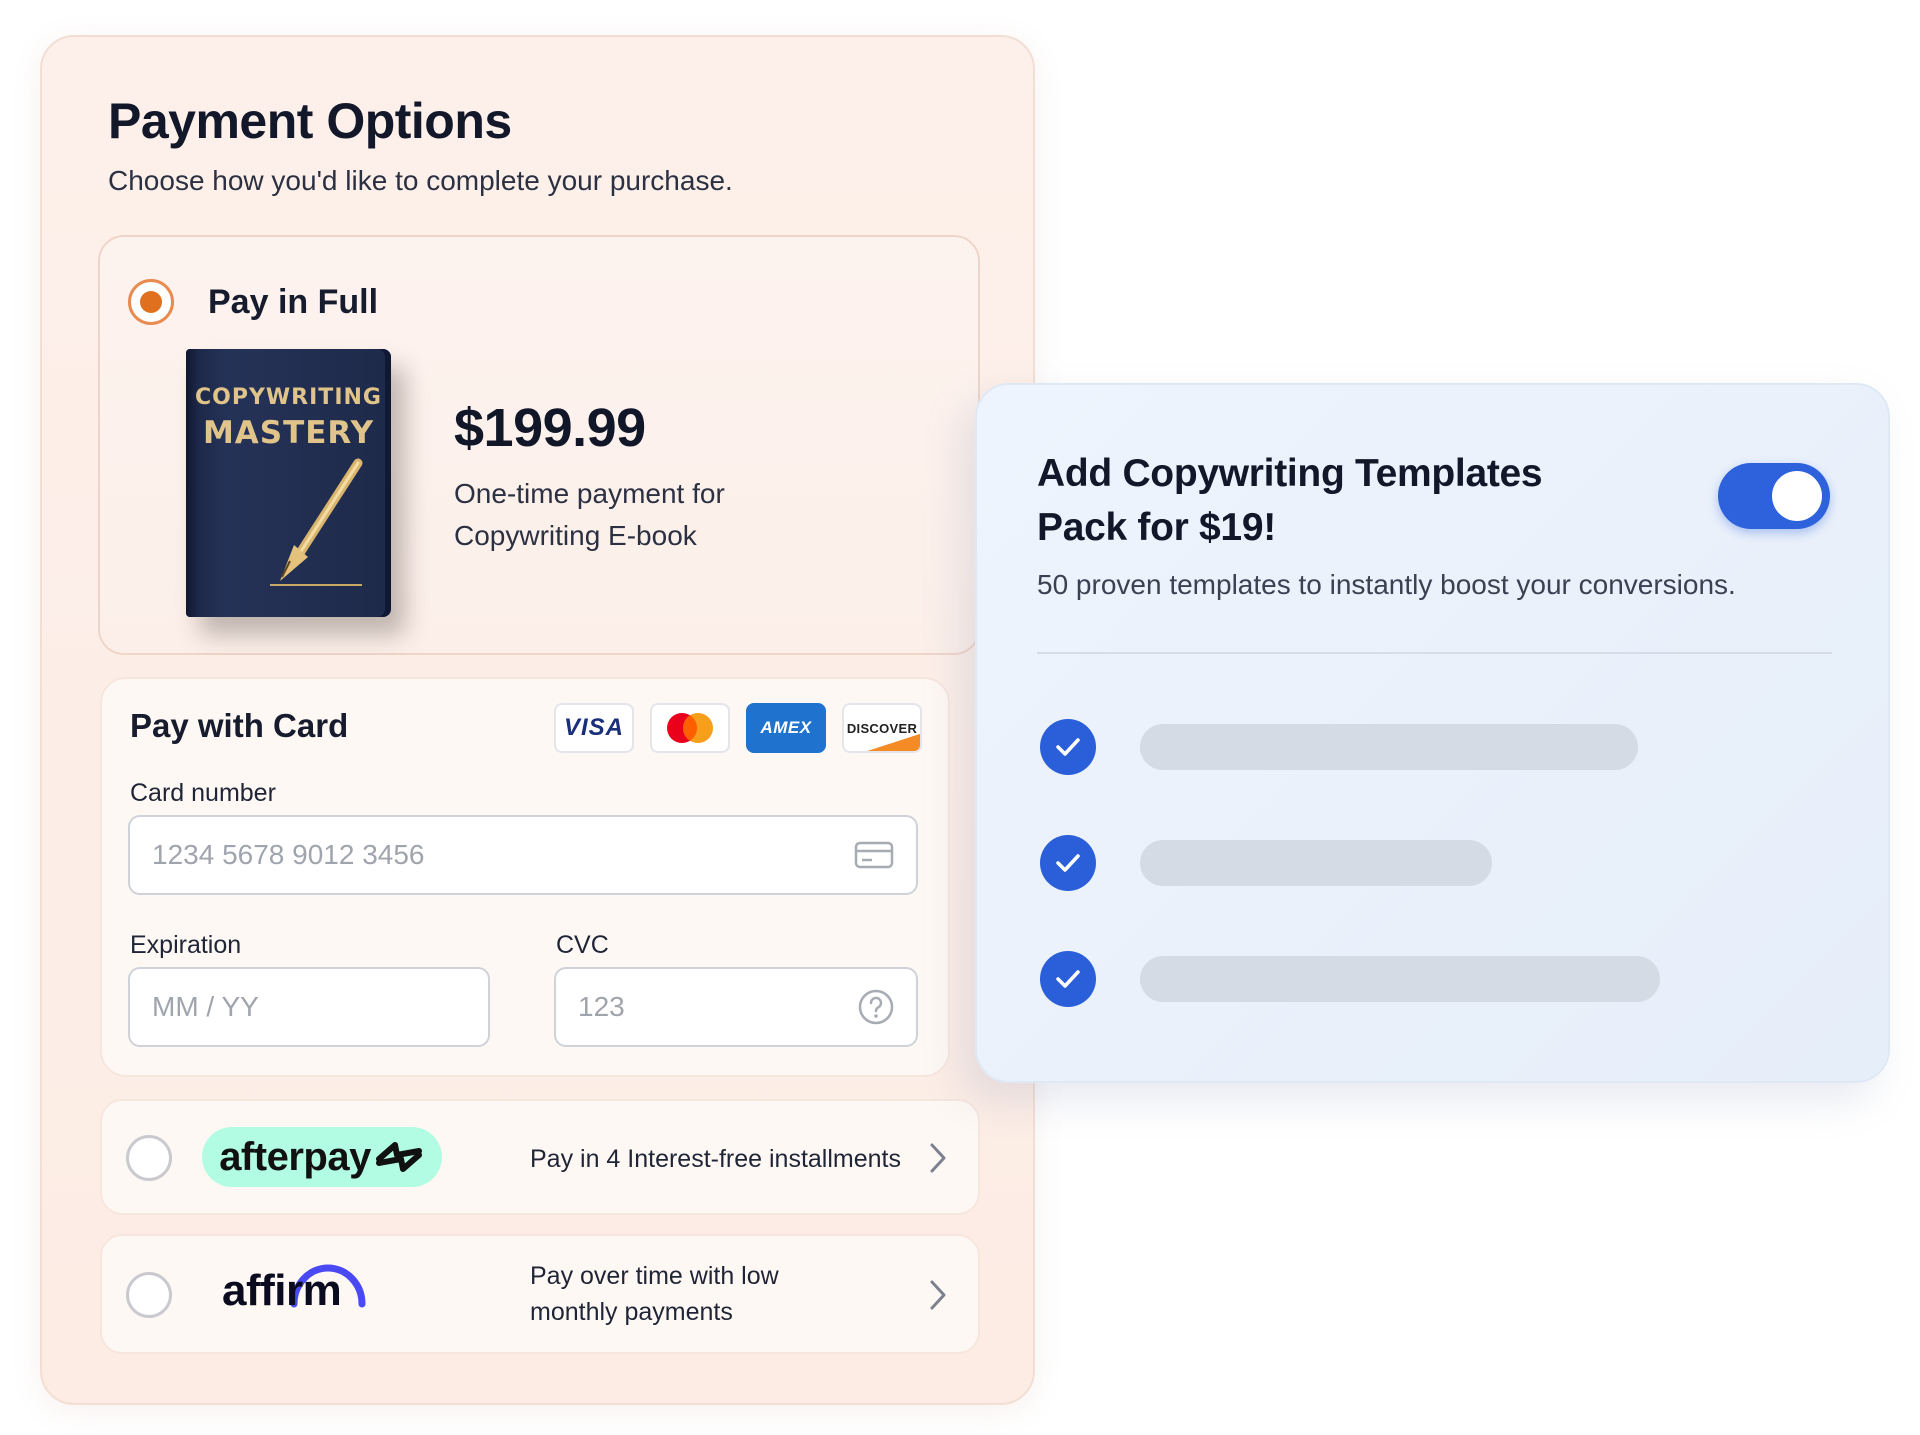  I want to click on help-circle-icon, so click(876, 1007).